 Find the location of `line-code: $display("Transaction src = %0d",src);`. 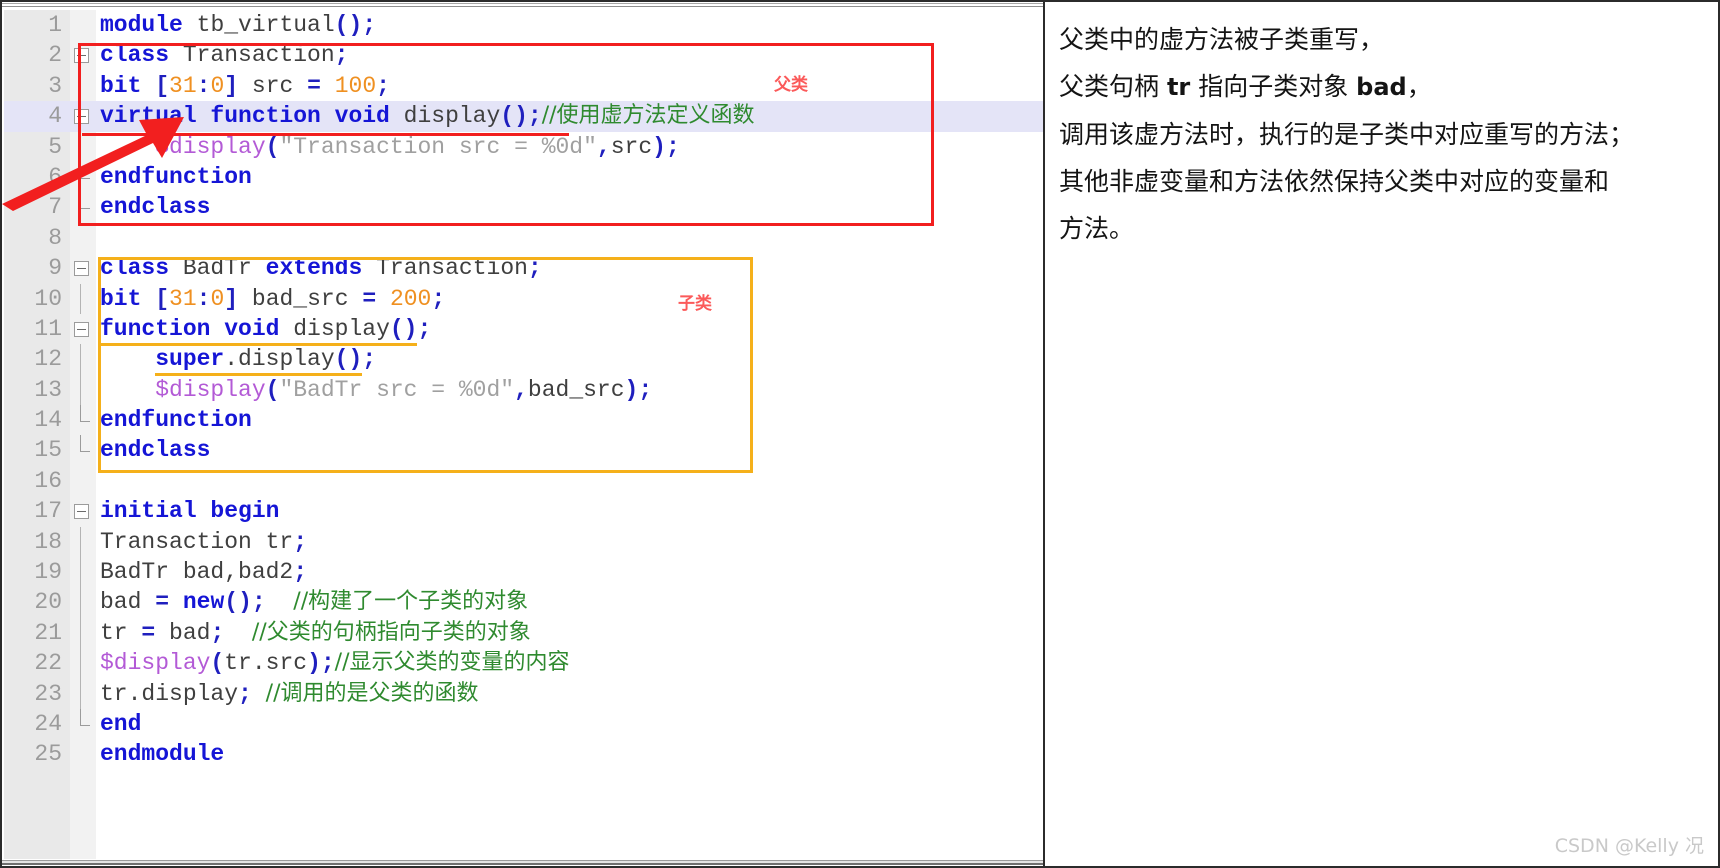

line-code: $display("Transaction src = %0d",src); is located at coordinates (417, 146).